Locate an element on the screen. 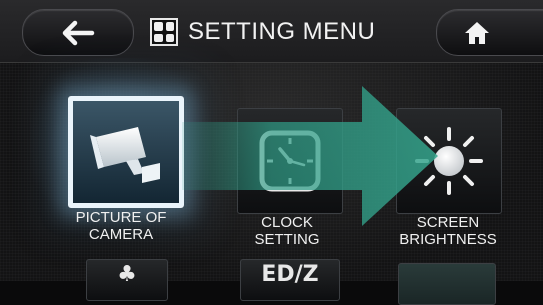 The image size is (543, 305). menu-item-screen-brightness is located at coordinates (449, 161).